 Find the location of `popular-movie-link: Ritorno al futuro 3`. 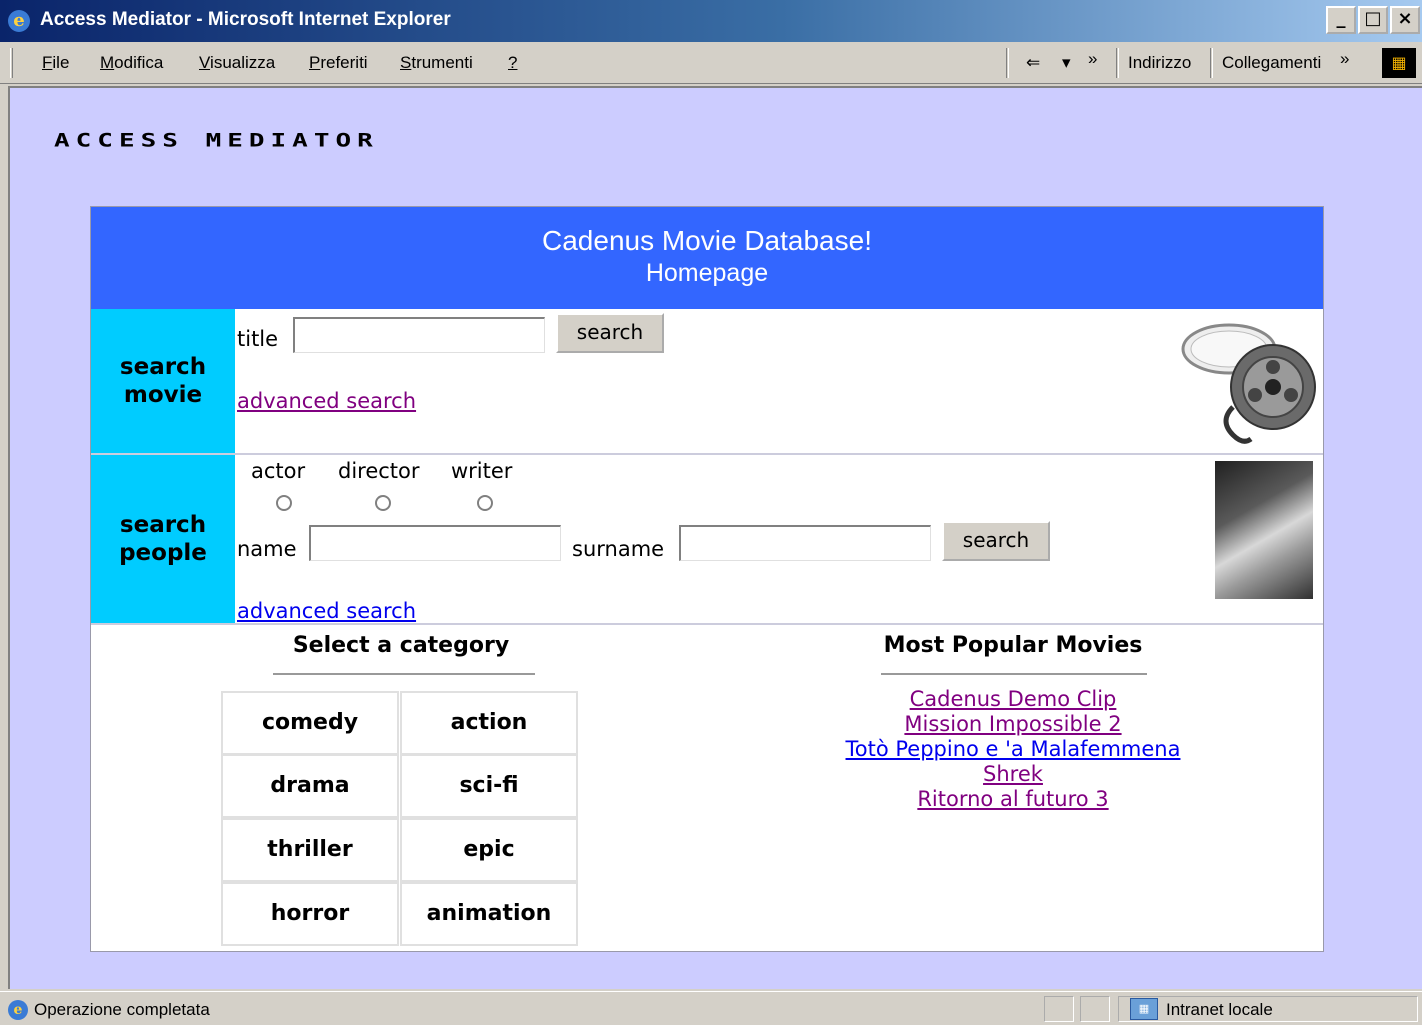

popular-movie-link: Ritorno al futuro 3 is located at coordinates (1013, 799).